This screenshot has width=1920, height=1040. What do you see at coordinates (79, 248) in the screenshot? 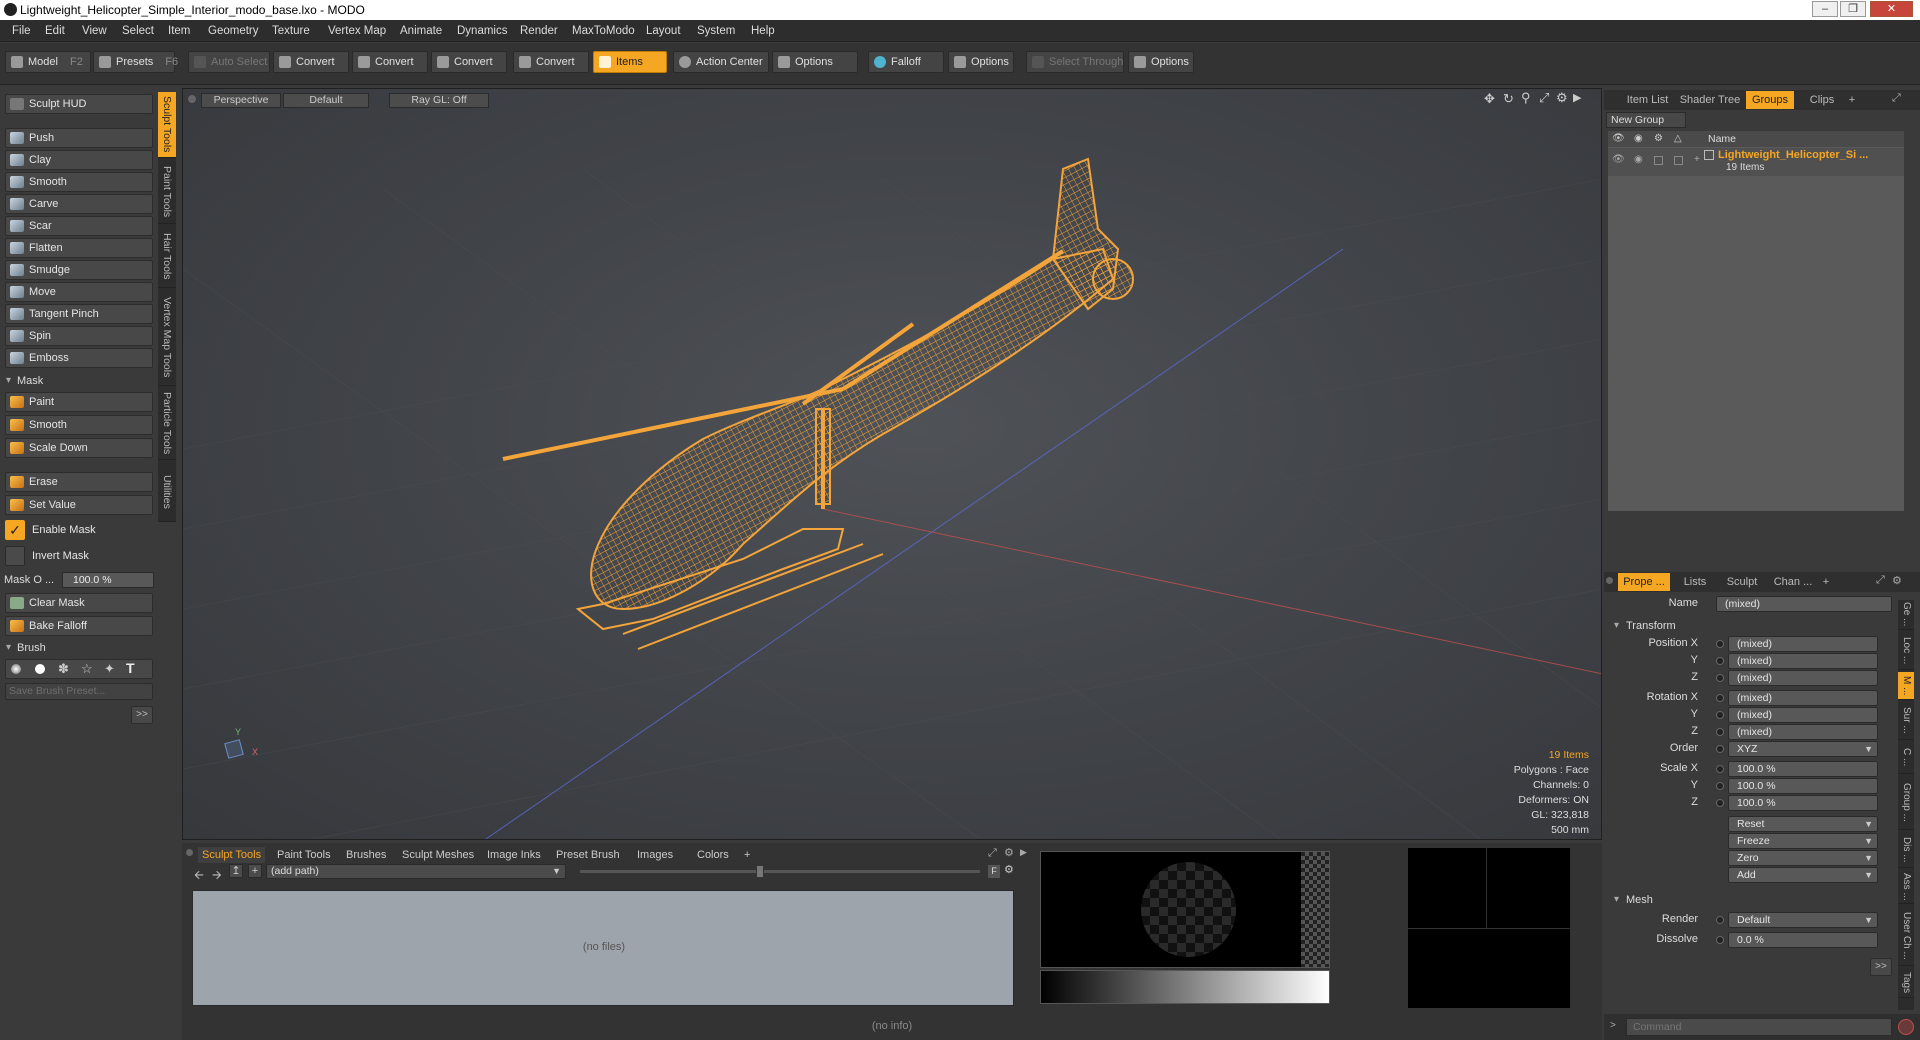
I see `tool-flatten: Flatten` at bounding box center [79, 248].